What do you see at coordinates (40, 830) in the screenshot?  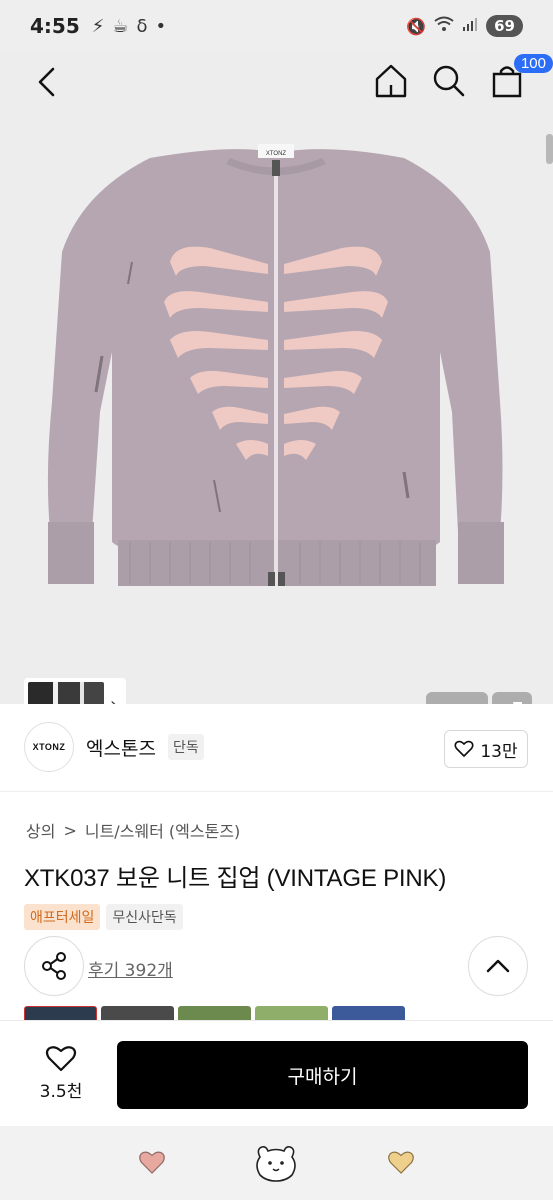 I see `breadcrumb-item-category: 상의` at bounding box center [40, 830].